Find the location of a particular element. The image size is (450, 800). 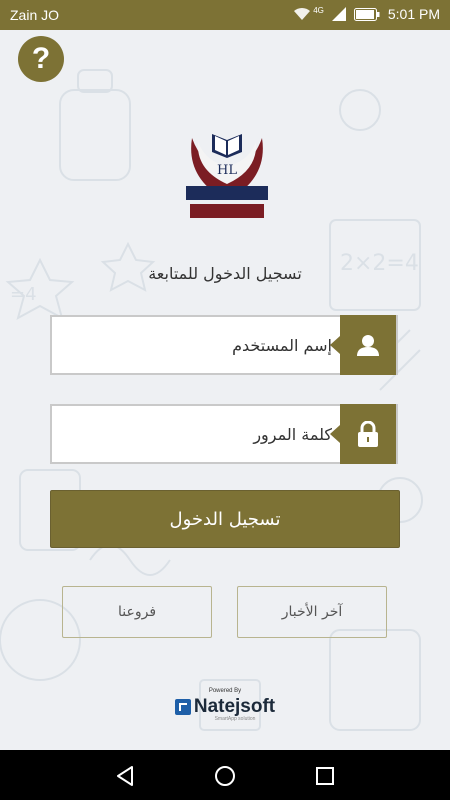

user-icon-box is located at coordinates (363, 345).